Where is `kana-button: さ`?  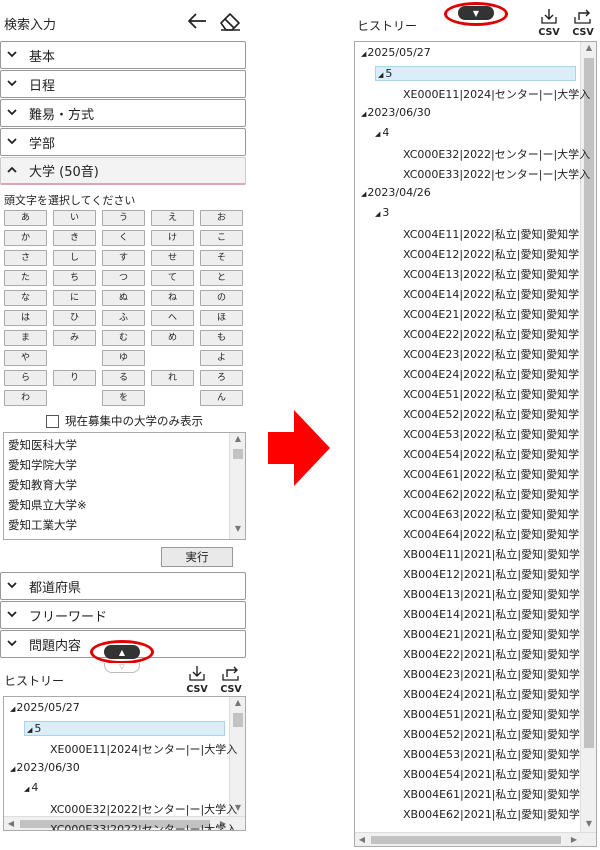 kana-button: さ is located at coordinates (25, 258).